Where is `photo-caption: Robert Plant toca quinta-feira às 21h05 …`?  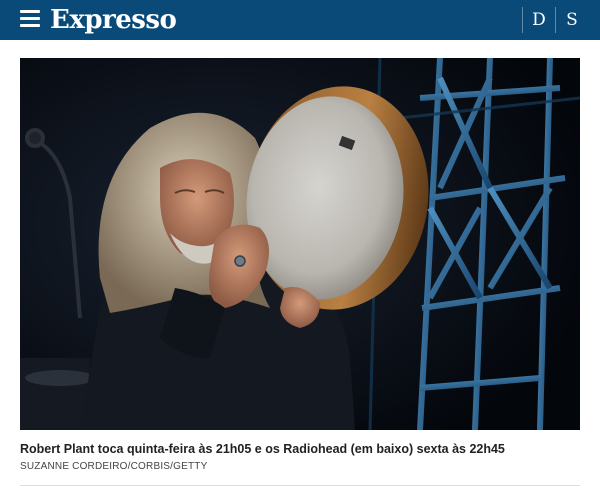 photo-caption: Robert Plant toca quinta-feira às 21h05 … is located at coordinates (262, 449).